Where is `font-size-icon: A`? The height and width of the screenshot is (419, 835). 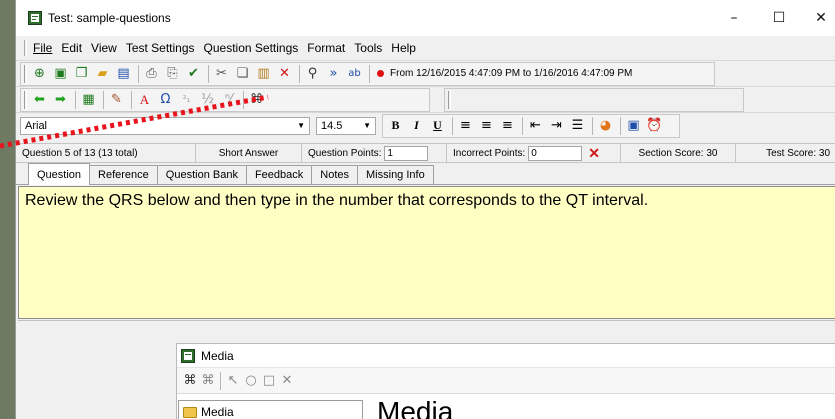 font-size-icon: A is located at coordinates (144, 99).